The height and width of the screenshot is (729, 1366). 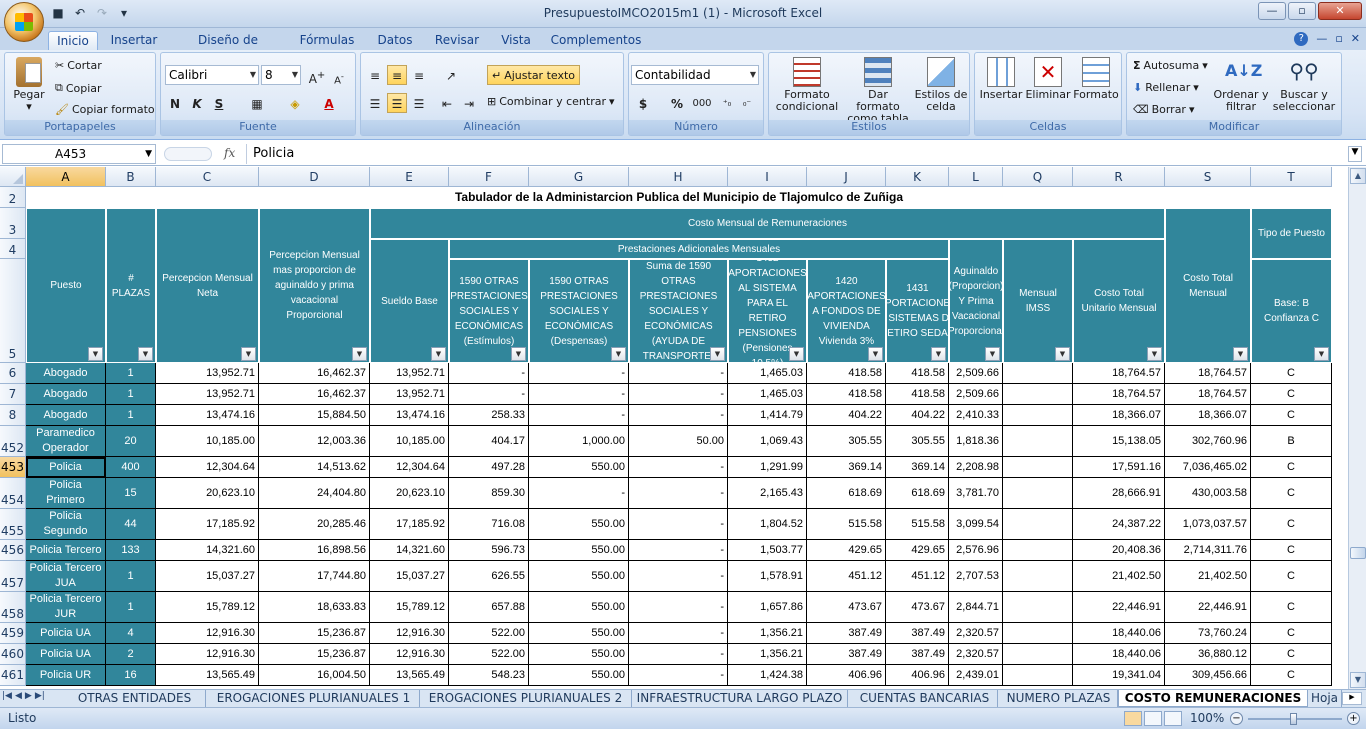 I want to click on table-cell: 404.17, so click(x=489, y=441).